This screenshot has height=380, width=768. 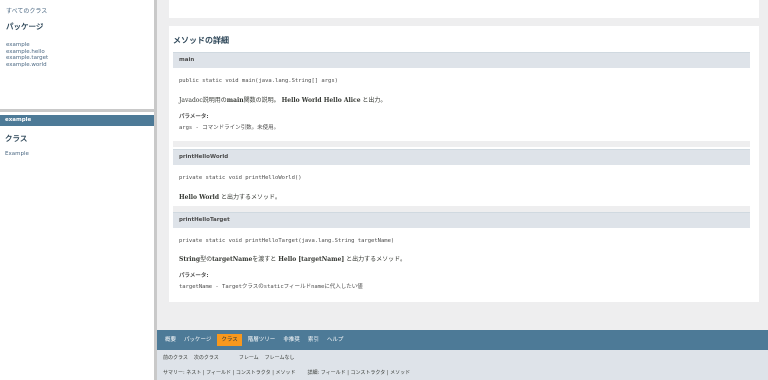 What do you see at coordinates (461, 144) in the screenshot?
I see `method-separator` at bounding box center [461, 144].